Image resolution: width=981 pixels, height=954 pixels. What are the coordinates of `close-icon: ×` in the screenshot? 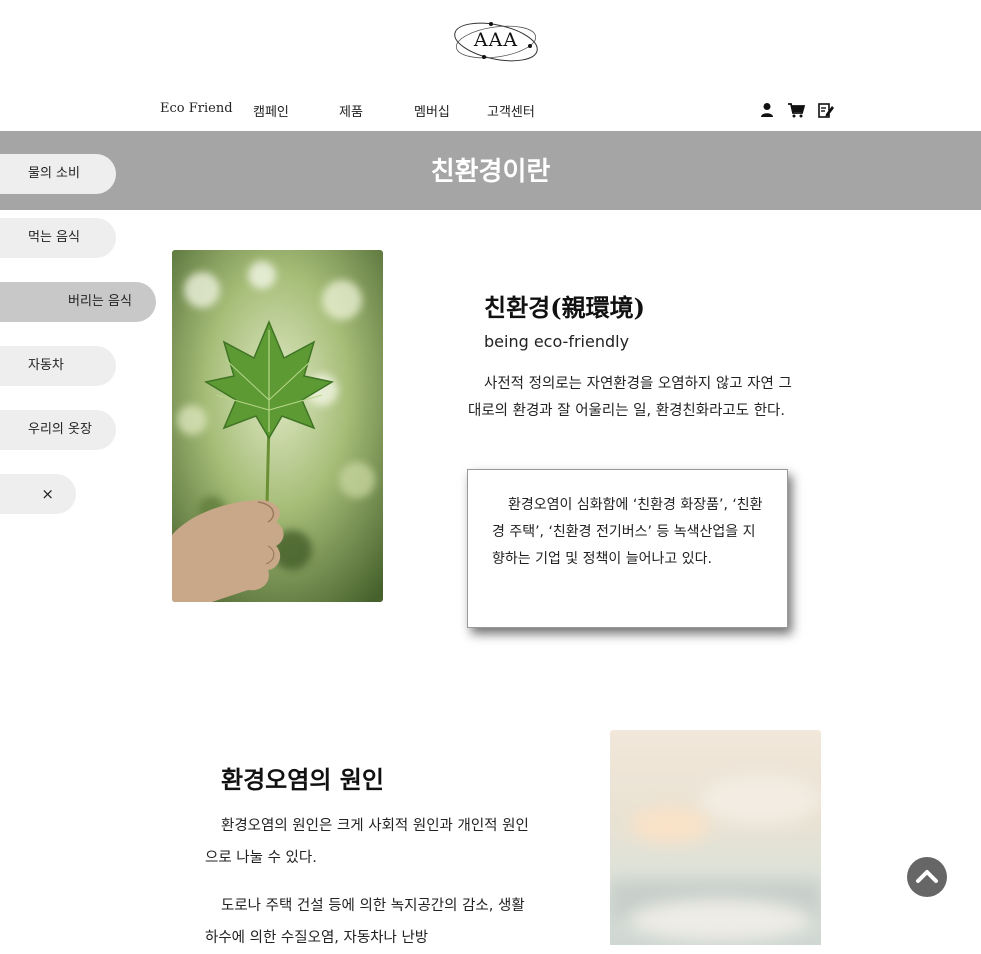 It's located at (47, 494).